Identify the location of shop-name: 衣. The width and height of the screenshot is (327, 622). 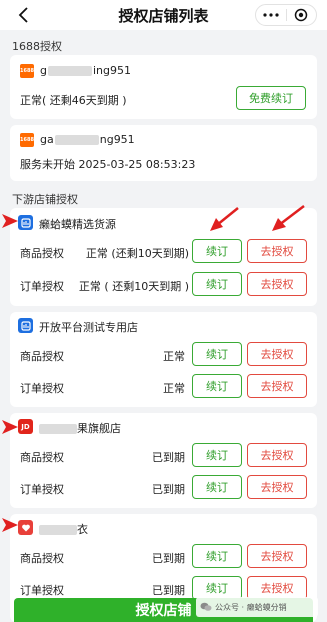
(63, 529).